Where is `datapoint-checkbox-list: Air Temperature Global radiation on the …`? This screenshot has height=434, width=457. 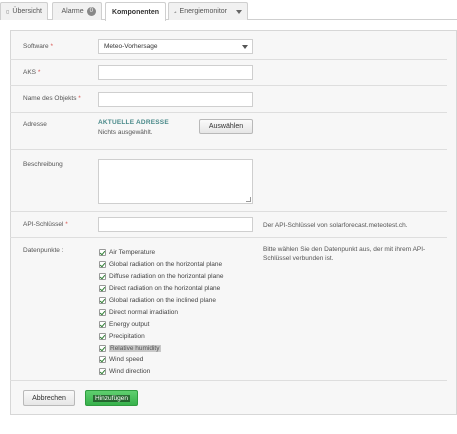 datapoint-checkbox-list: Air Temperature Global radiation on the … is located at coordinates (161, 312).